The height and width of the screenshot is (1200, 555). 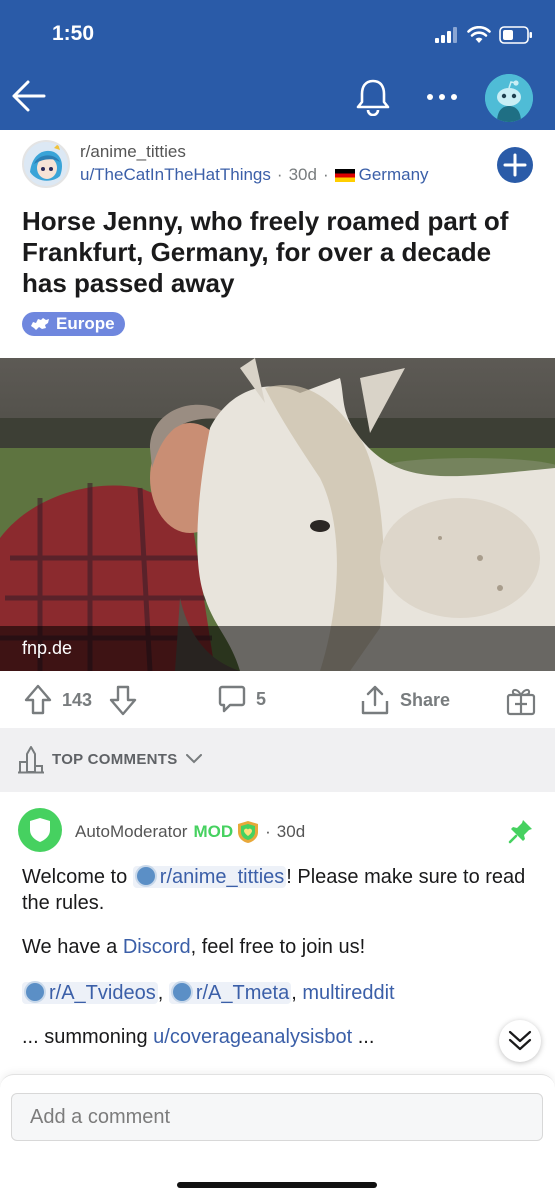 I want to click on germany-flag-icon, so click(x=344, y=175).